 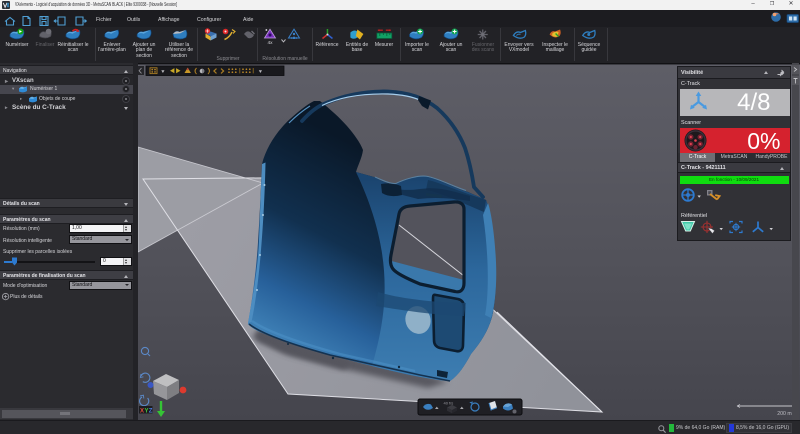 What do you see at coordinates (142, 411) in the screenshot?
I see `svg-text: X` at bounding box center [142, 411].